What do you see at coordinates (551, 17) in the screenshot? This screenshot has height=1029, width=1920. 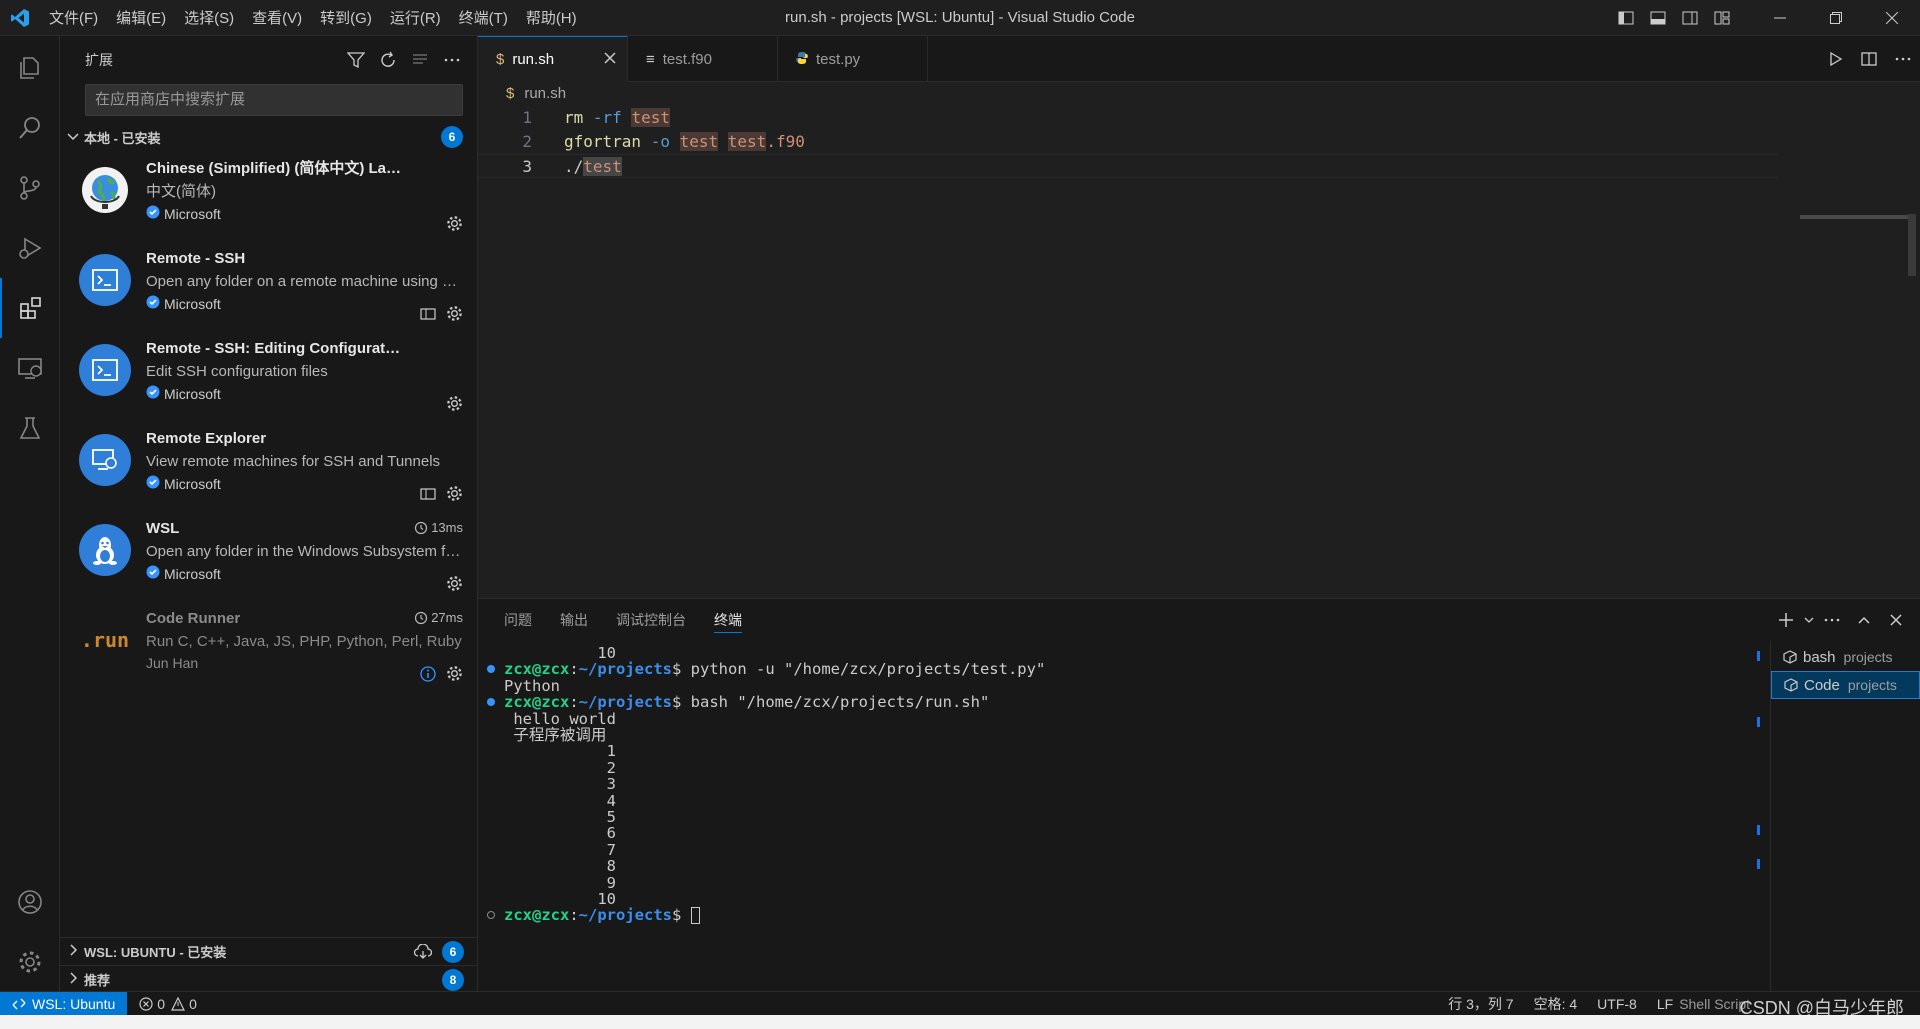 I see `menu-item: 帮助(H)` at bounding box center [551, 17].